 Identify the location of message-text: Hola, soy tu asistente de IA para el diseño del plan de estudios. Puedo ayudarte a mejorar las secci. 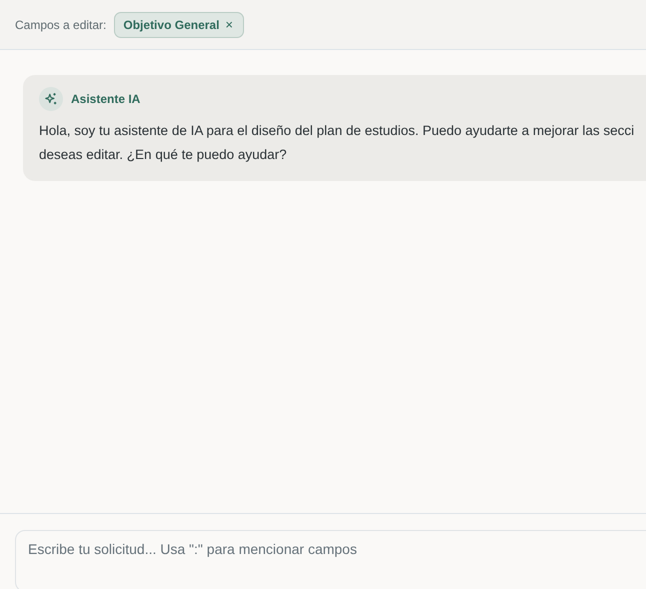
(337, 131).